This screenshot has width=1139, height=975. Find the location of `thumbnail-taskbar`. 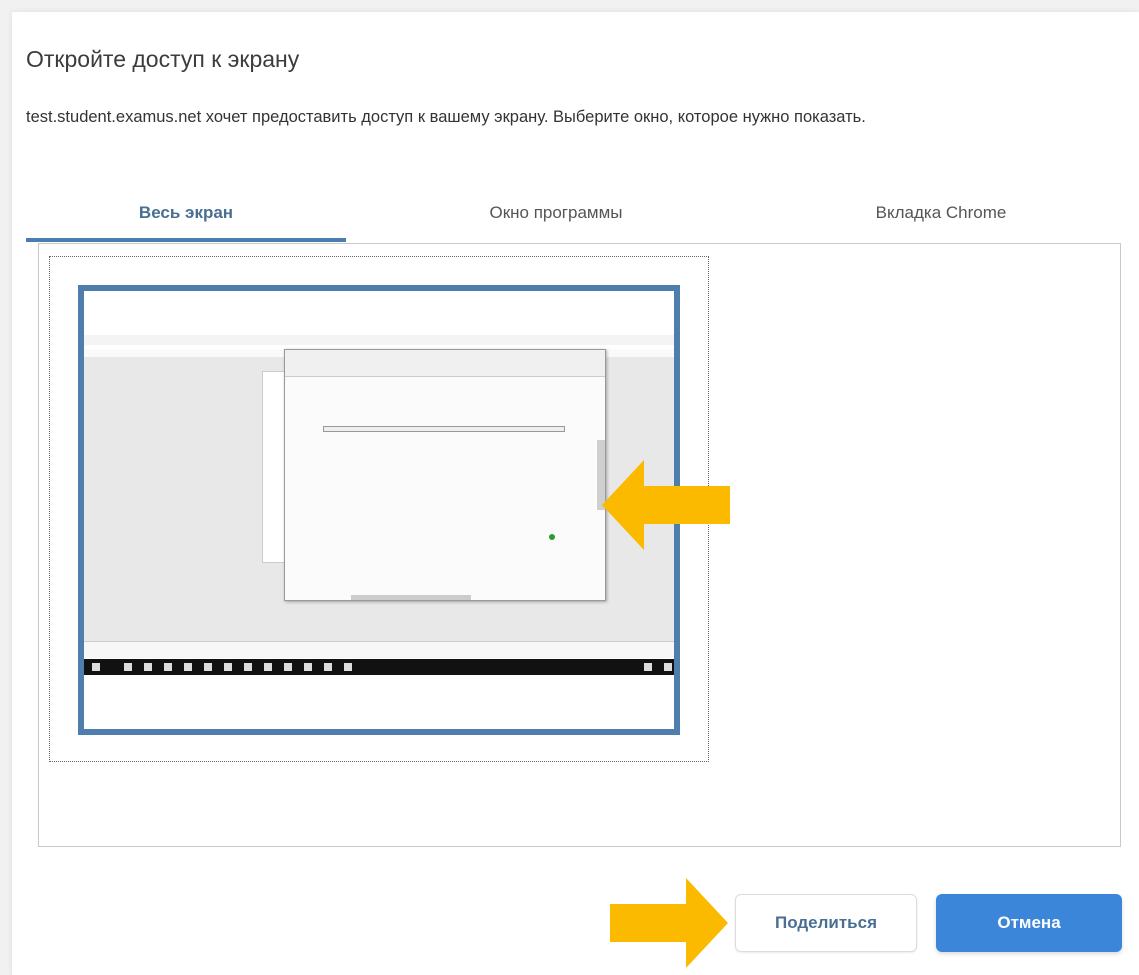

thumbnail-taskbar is located at coordinates (379, 667).